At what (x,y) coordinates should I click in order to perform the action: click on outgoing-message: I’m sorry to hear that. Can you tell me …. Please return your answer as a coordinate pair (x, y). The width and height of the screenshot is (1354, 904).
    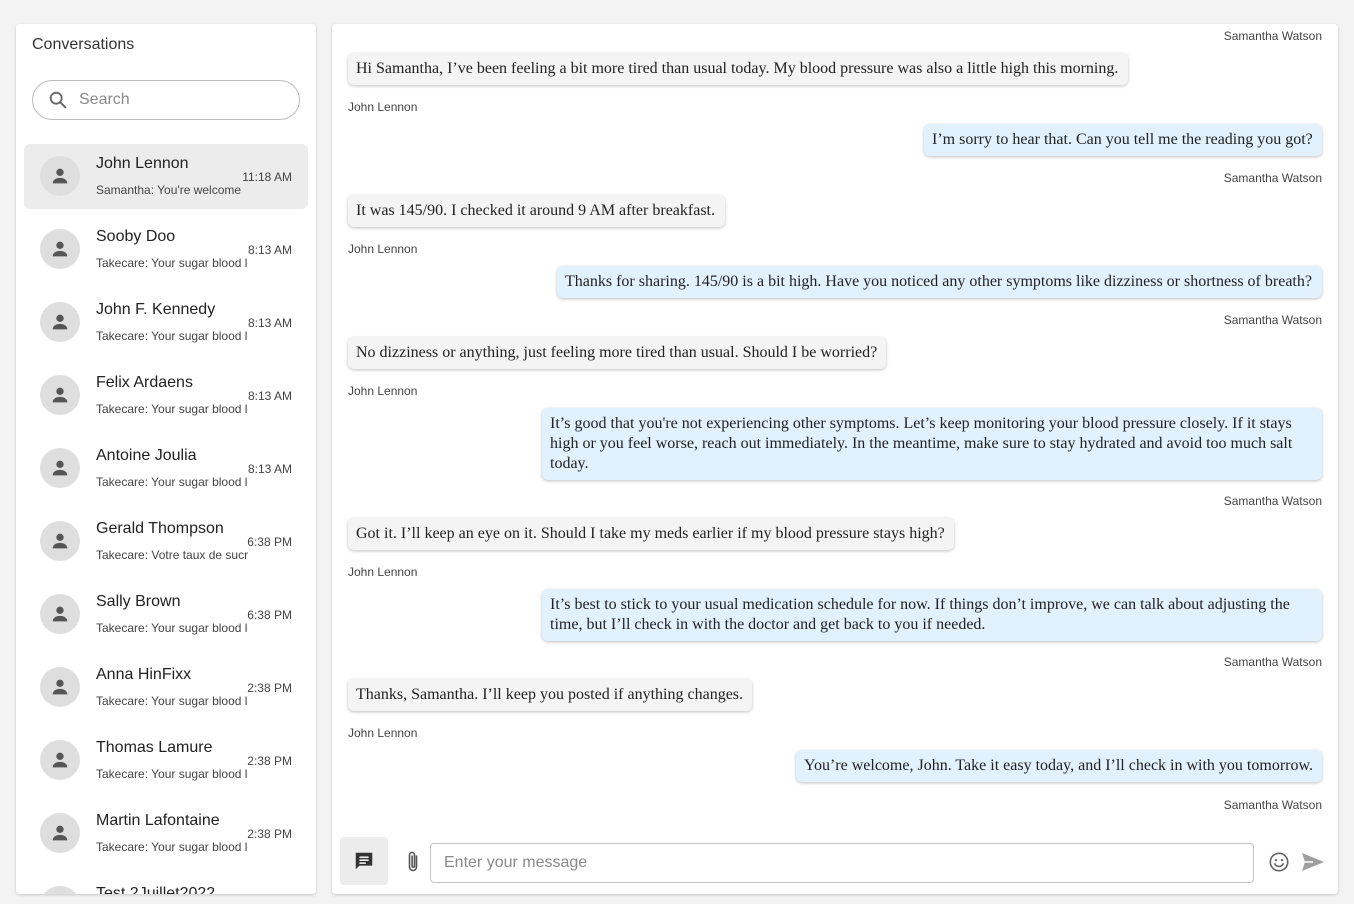
    Looking at the image, I should click on (1123, 140).